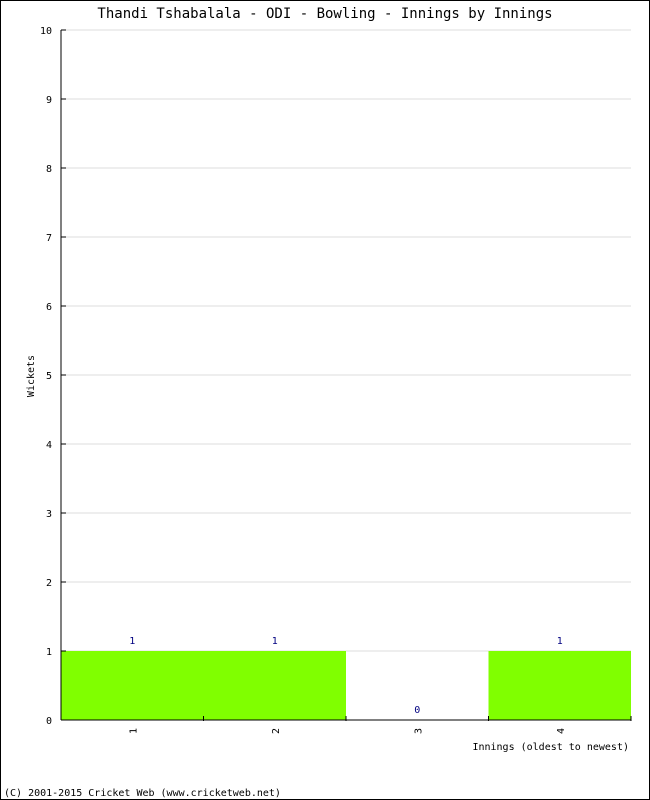 This screenshot has width=650, height=800. Describe the element at coordinates (550, 747) in the screenshot. I see `x-axis-label: Innings (oldest to newest)` at that location.